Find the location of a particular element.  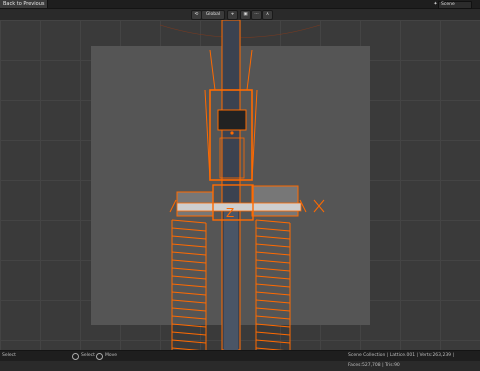

snap-options-icon: ⋯ is located at coordinates (256, 15).